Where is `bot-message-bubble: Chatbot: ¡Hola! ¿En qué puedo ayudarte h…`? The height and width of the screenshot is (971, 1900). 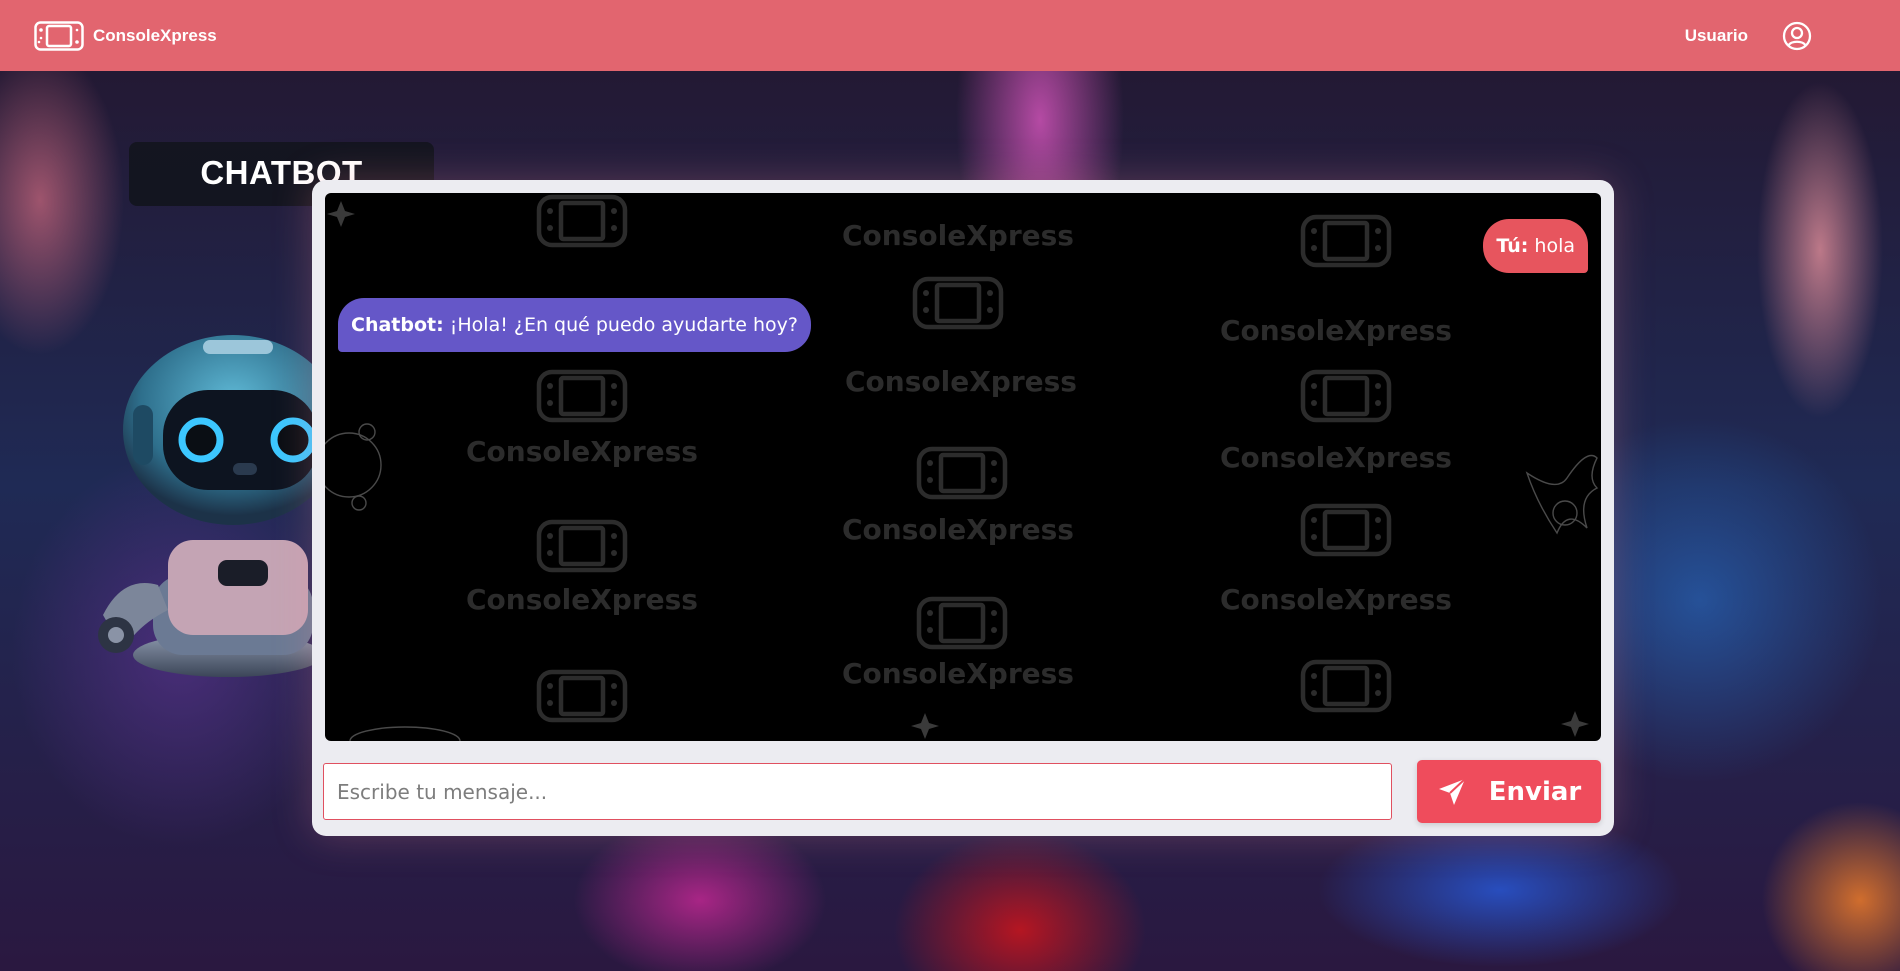 bot-message-bubble: Chatbot: ¡Hola! ¿En qué puedo ayudarte h… is located at coordinates (575, 325).